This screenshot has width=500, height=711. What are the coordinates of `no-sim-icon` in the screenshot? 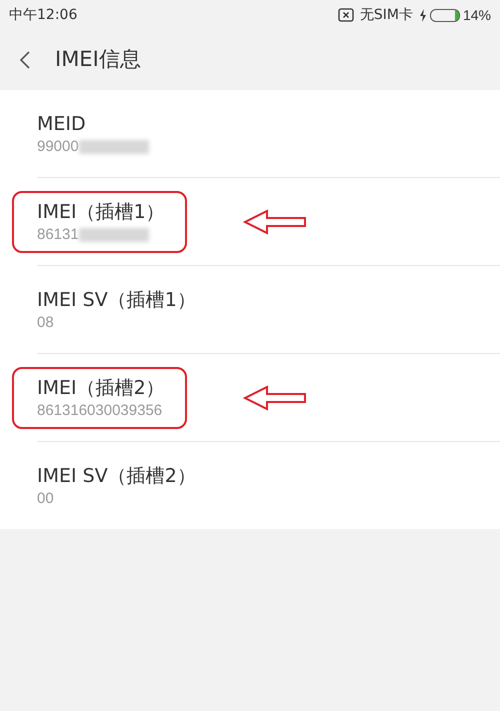 It's located at (346, 15).